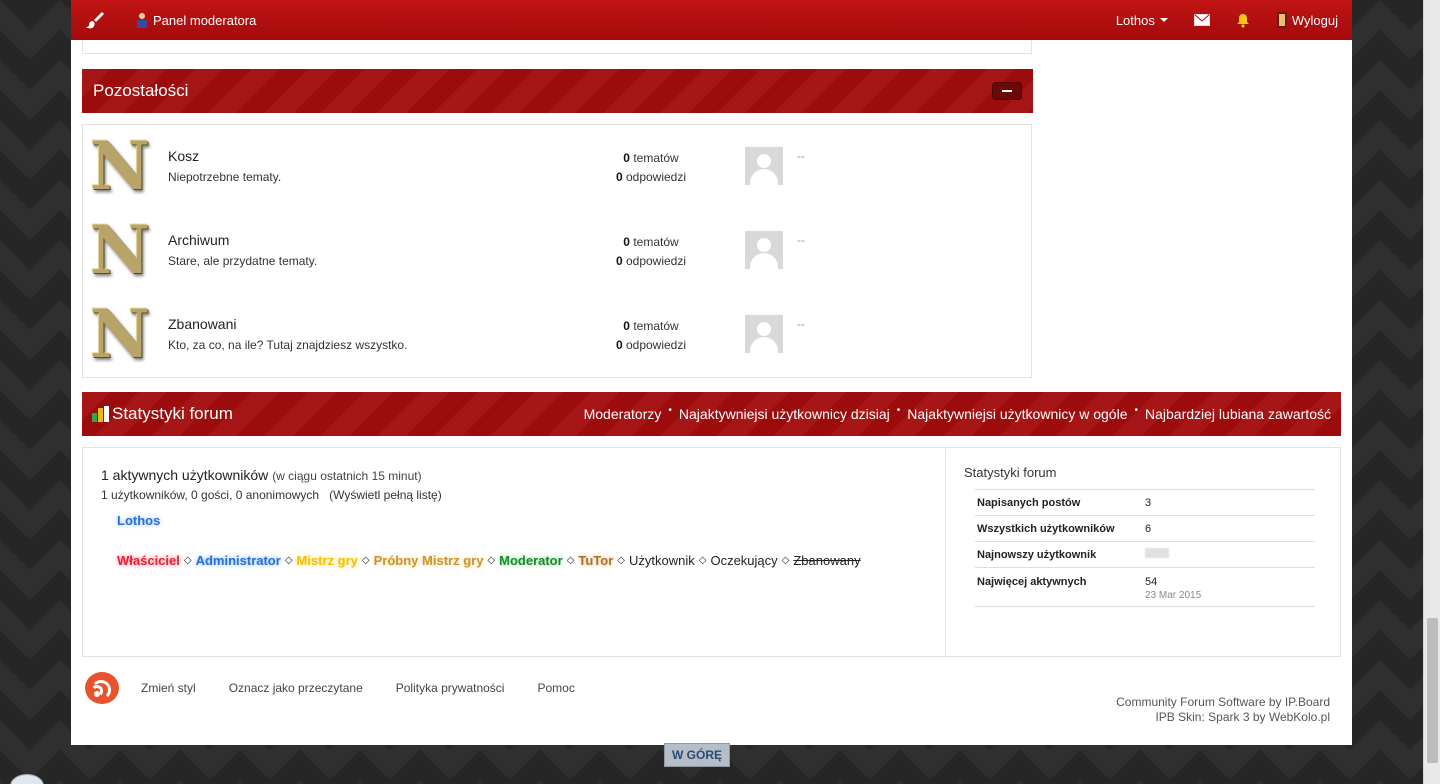 Image resolution: width=1440 pixels, height=784 pixels. Describe the element at coordinates (140, 91) in the screenshot. I see `category-title: Pozostałości` at that location.